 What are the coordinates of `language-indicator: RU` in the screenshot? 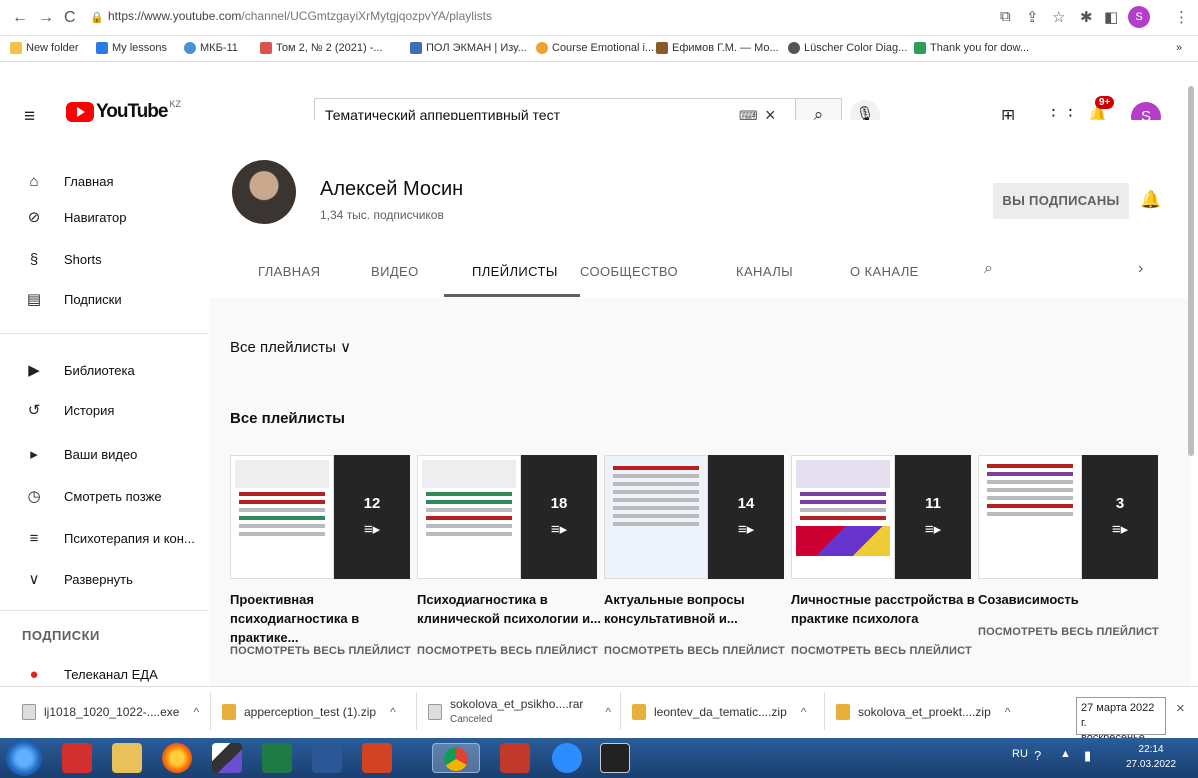 It's located at (1020, 754).